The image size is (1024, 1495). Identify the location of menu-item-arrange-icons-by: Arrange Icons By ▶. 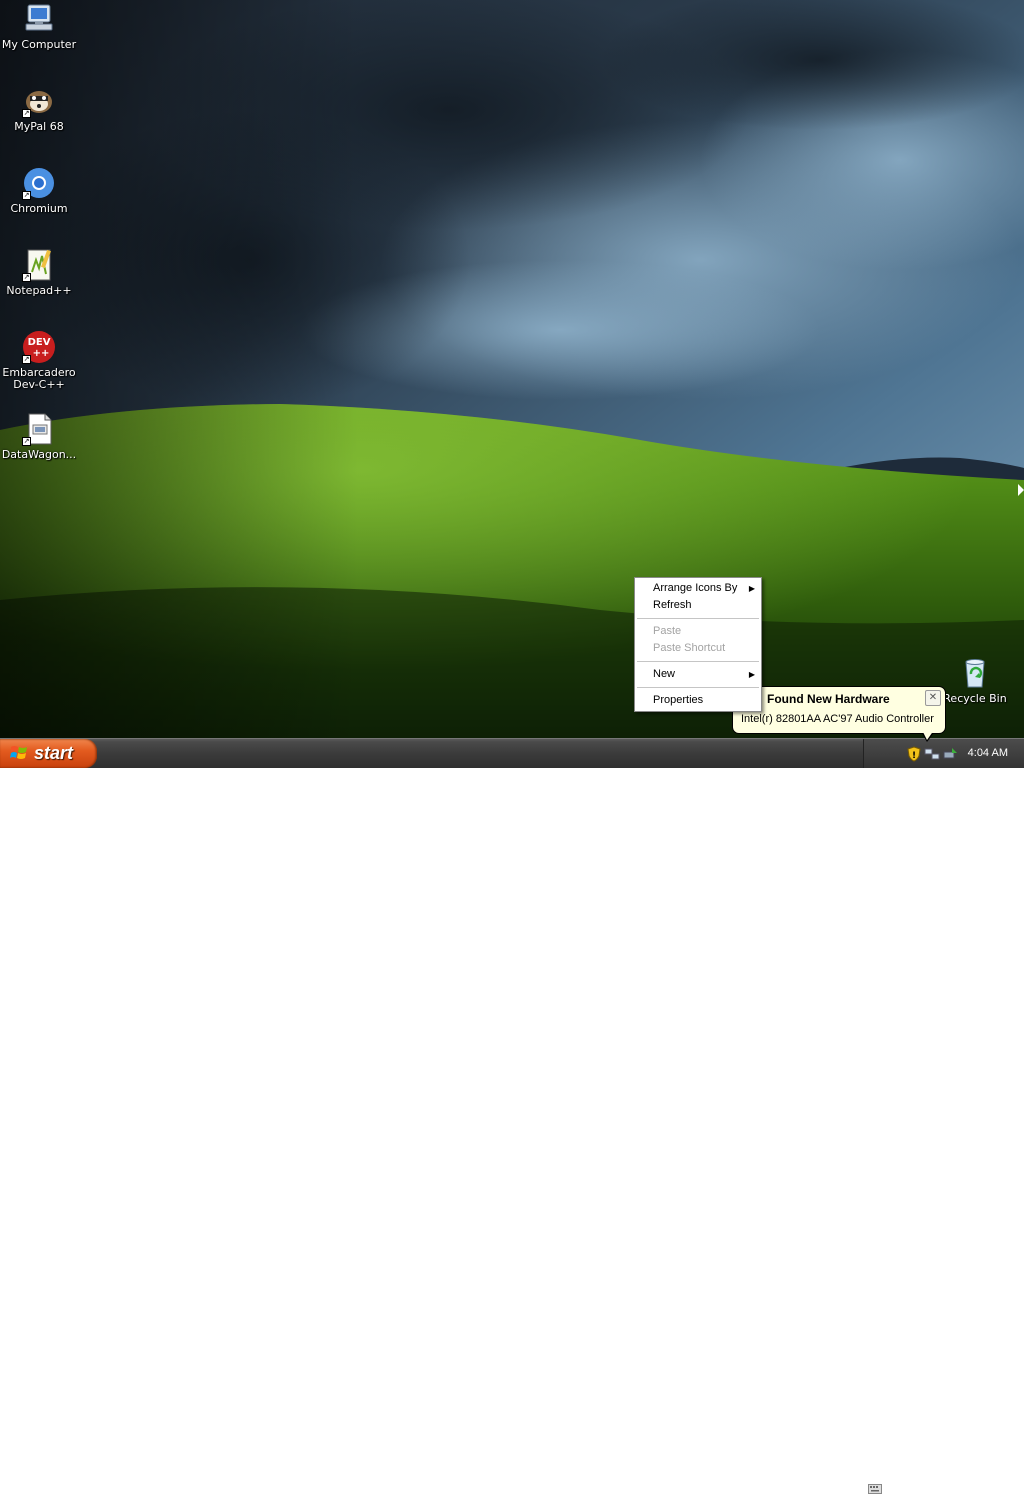
(698, 588).